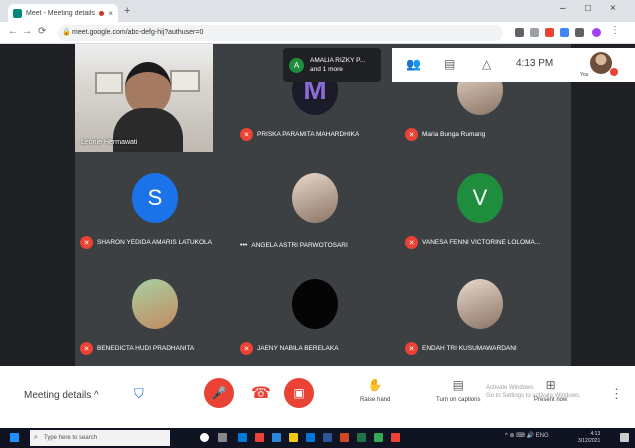 The width and height of the screenshot is (635, 448). I want to click on forward-icon: →, so click(27, 31).